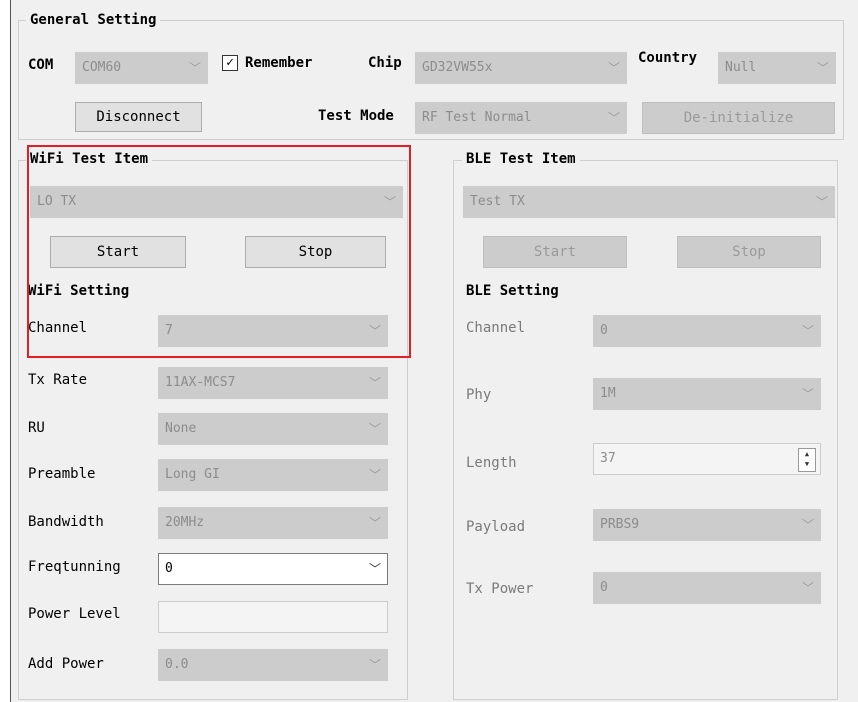 Image resolution: width=858 pixels, height=702 pixels. Describe the element at coordinates (200, 382) in the screenshot. I see `tx-rate-value: 11AX-MCS7` at that location.